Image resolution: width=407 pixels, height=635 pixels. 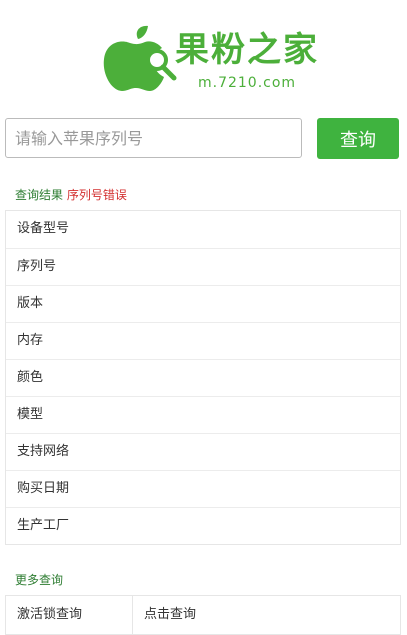 I want to click on activation-lock-label: 激活锁查询, so click(x=69, y=615).